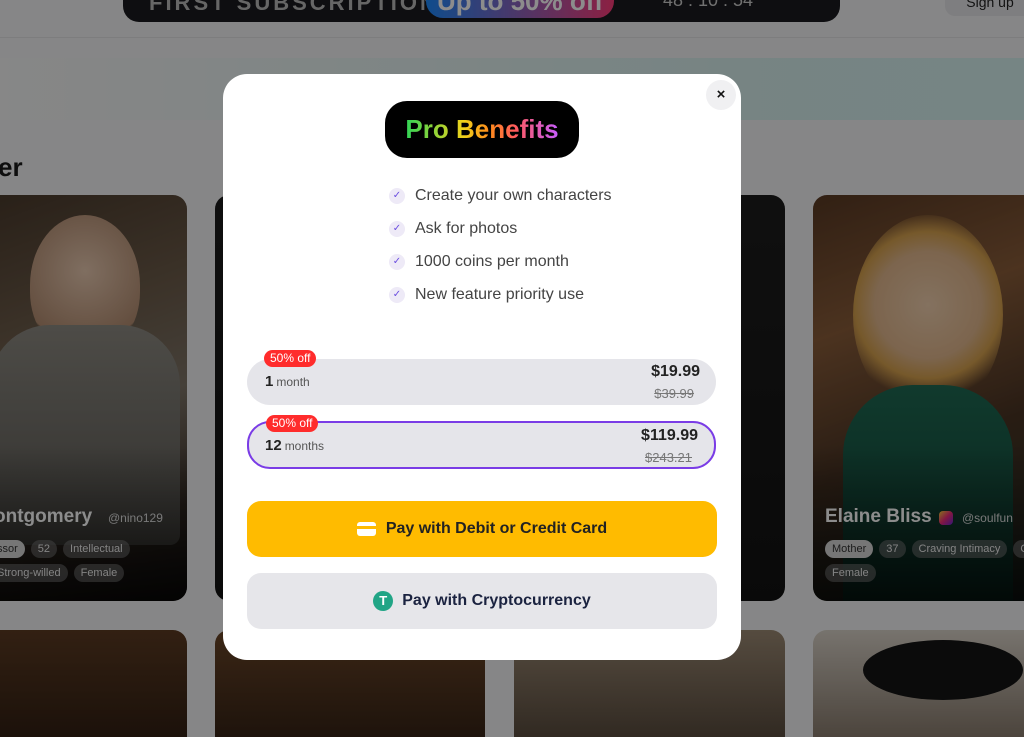  What do you see at coordinates (304, 446) in the screenshot?
I see `plan-unit: months` at bounding box center [304, 446].